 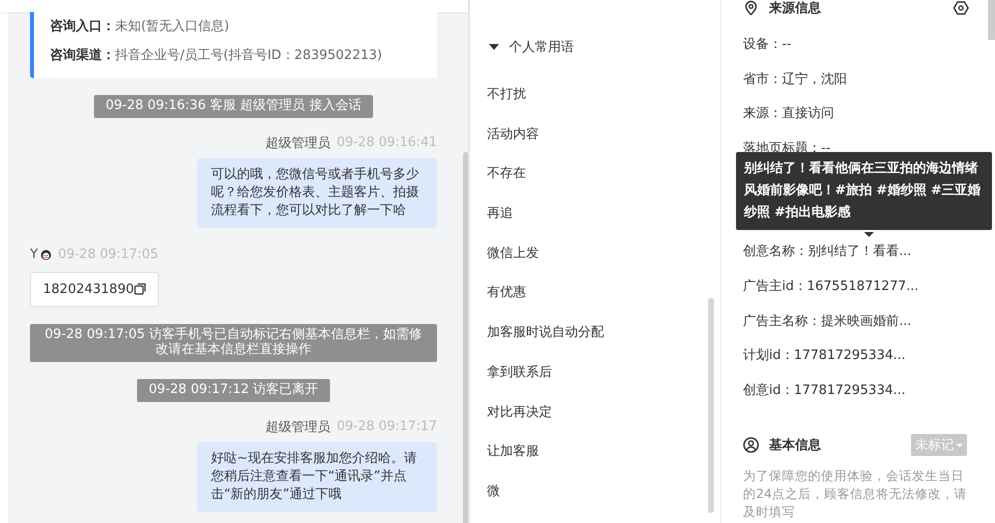 I want to click on location-pin-icon, so click(x=751, y=8).